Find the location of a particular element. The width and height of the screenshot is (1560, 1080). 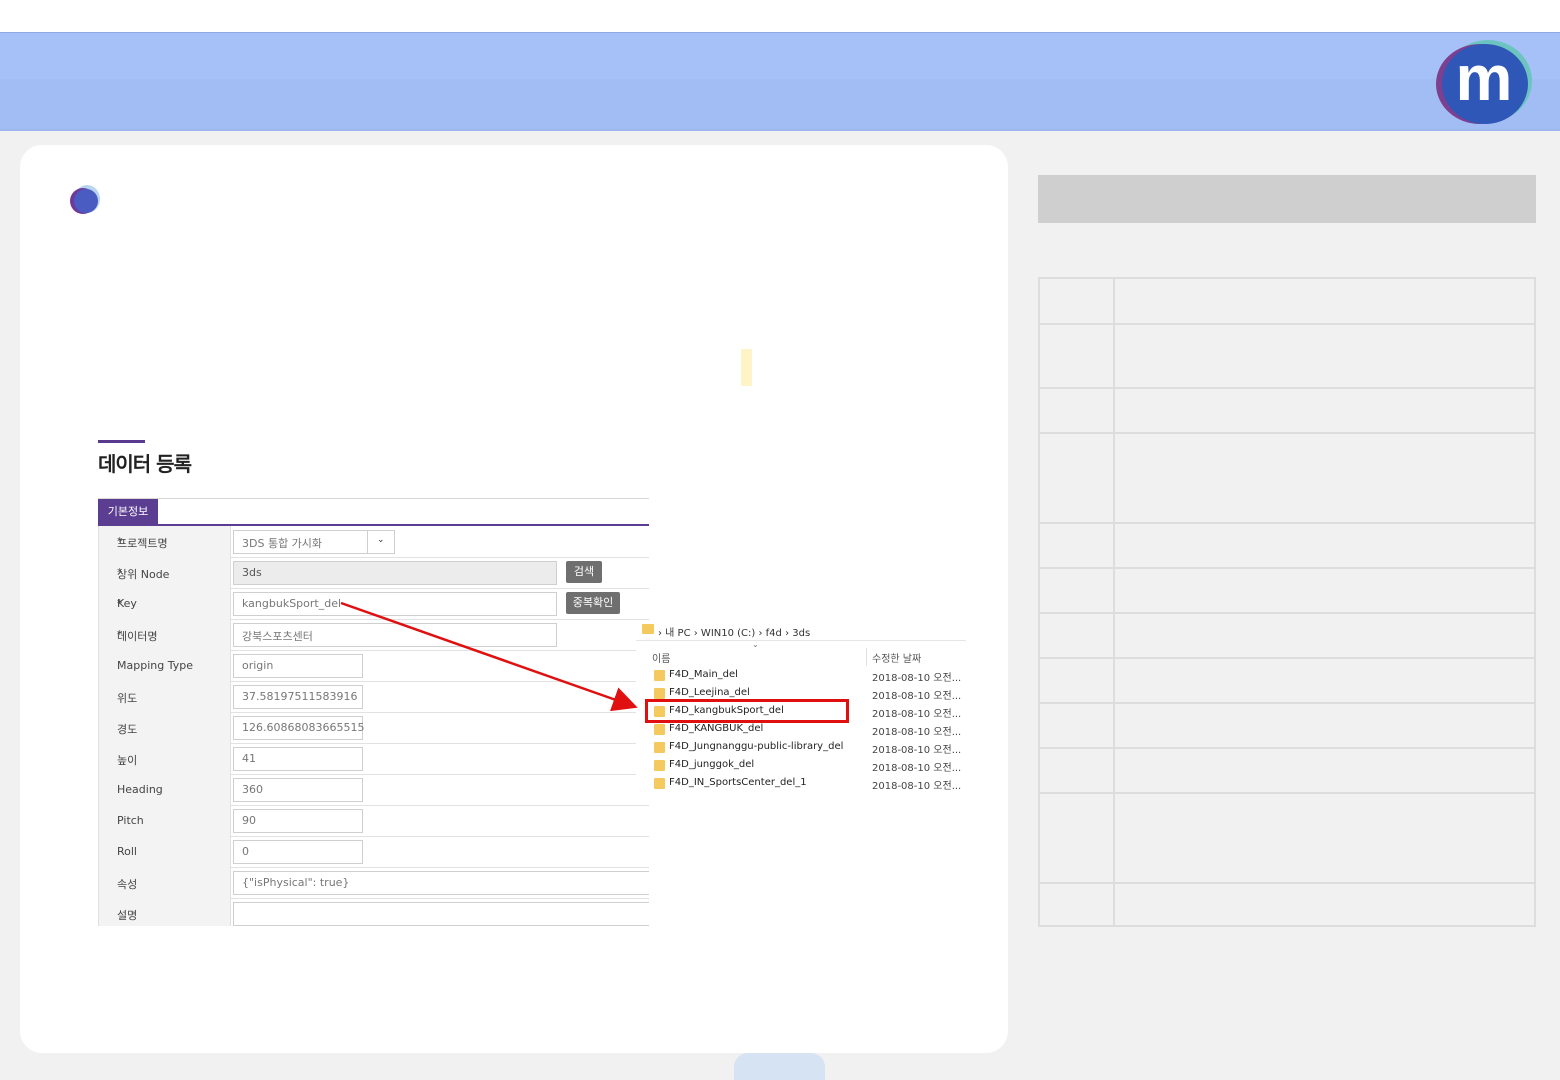

label-project: 프로젝트명 is located at coordinates (142, 543).